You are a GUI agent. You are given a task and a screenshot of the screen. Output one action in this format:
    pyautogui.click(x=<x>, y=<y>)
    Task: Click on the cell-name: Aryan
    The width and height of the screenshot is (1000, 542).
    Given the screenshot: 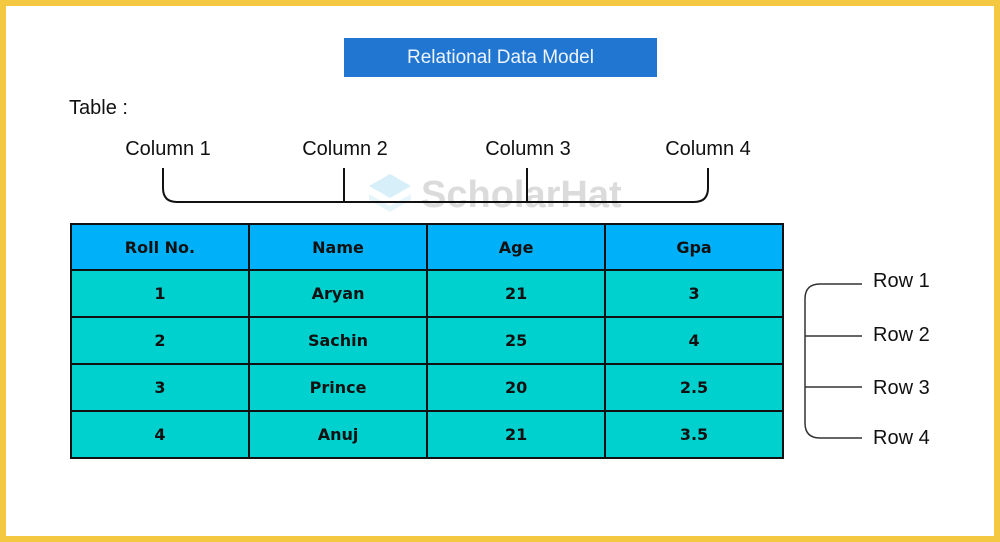 What is the action you would take?
    pyautogui.click(x=338, y=293)
    